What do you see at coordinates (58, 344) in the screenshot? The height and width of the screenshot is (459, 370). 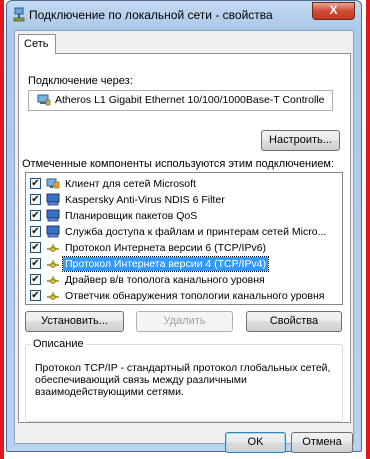 I see `description-label: Описание` at bounding box center [58, 344].